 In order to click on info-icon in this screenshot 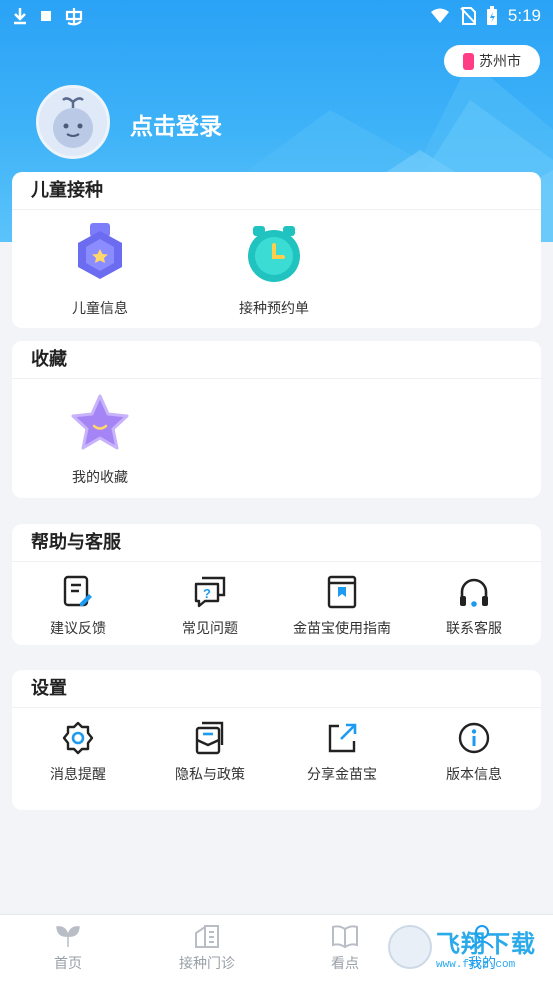, I will do `click(474, 738)`.